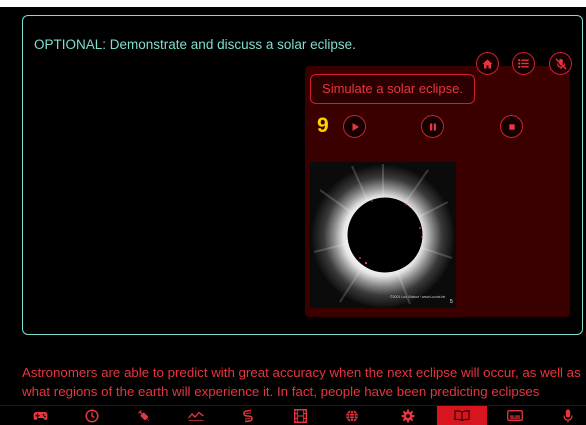  Describe the element at coordinates (451, 302) in the screenshot. I see `image-frame-number: 5` at that location.